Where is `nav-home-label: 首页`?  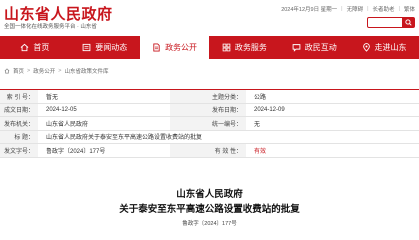
nav-home-label: 首页 is located at coordinates (41, 47).